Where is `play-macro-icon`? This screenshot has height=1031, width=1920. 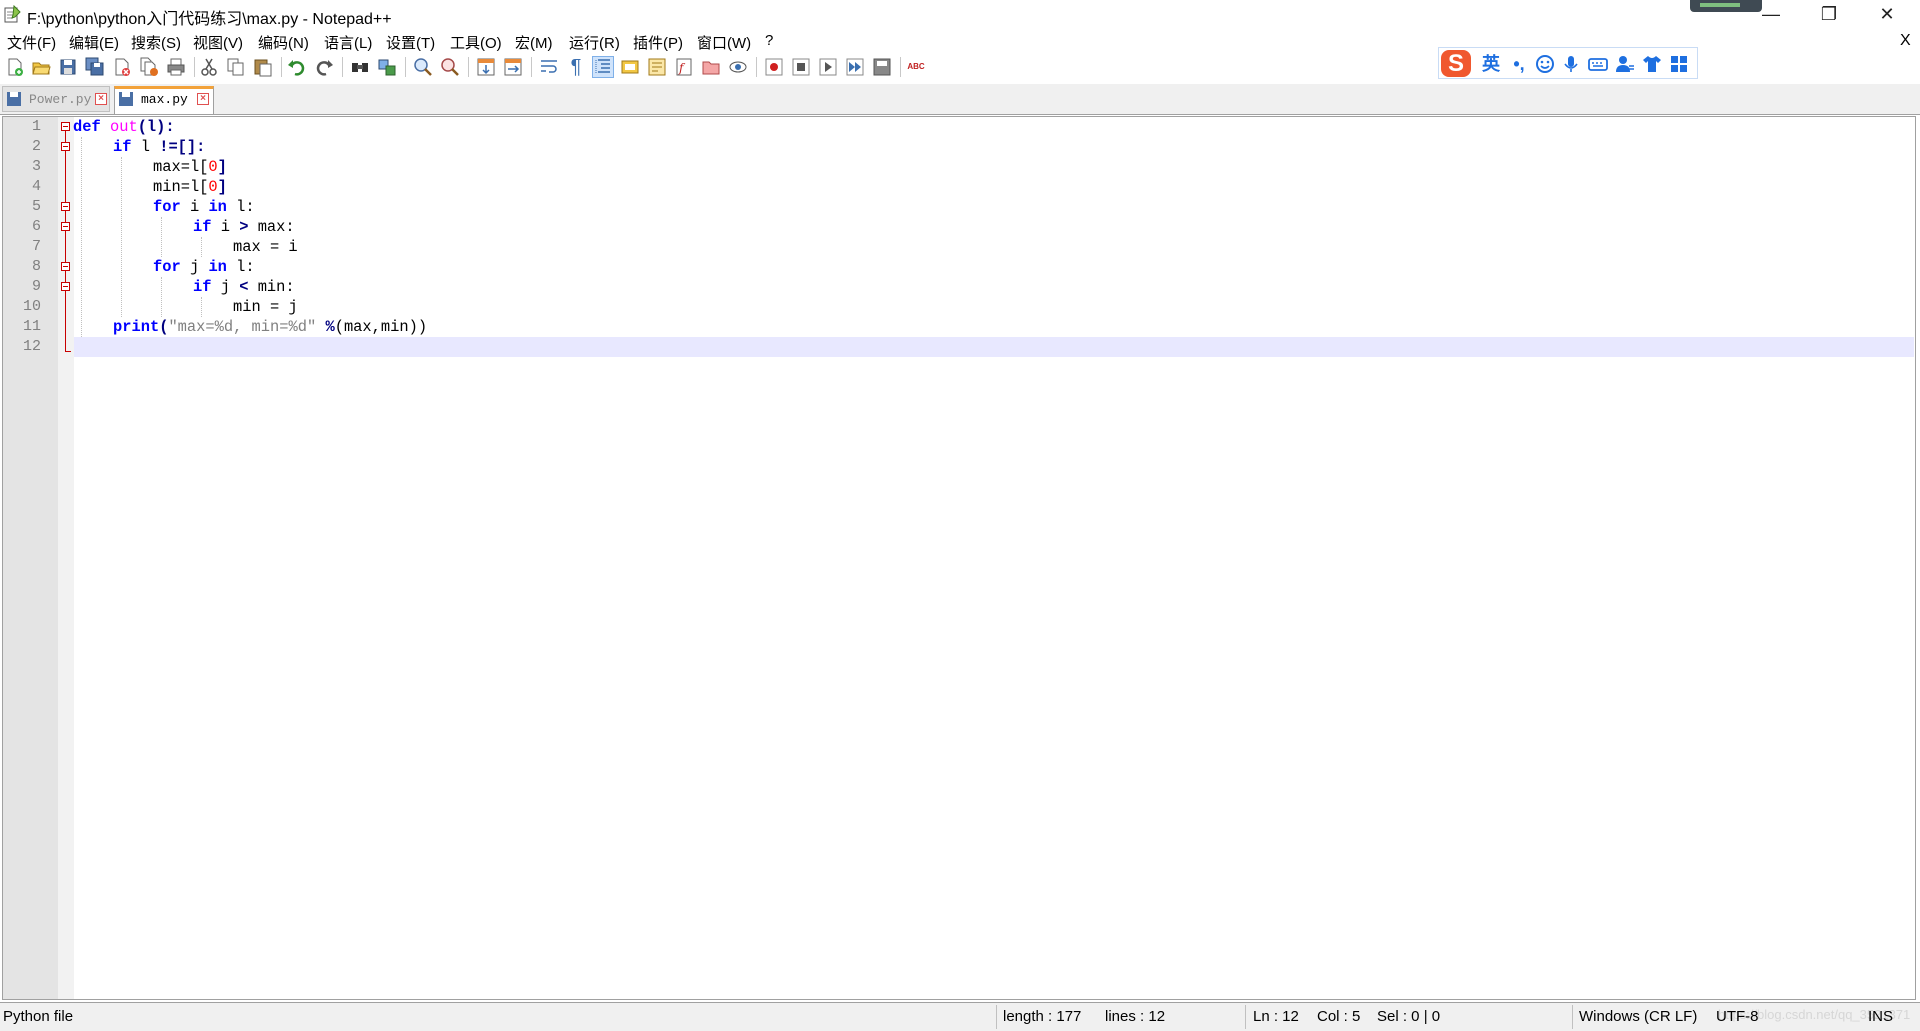
play-macro-icon is located at coordinates (828, 67).